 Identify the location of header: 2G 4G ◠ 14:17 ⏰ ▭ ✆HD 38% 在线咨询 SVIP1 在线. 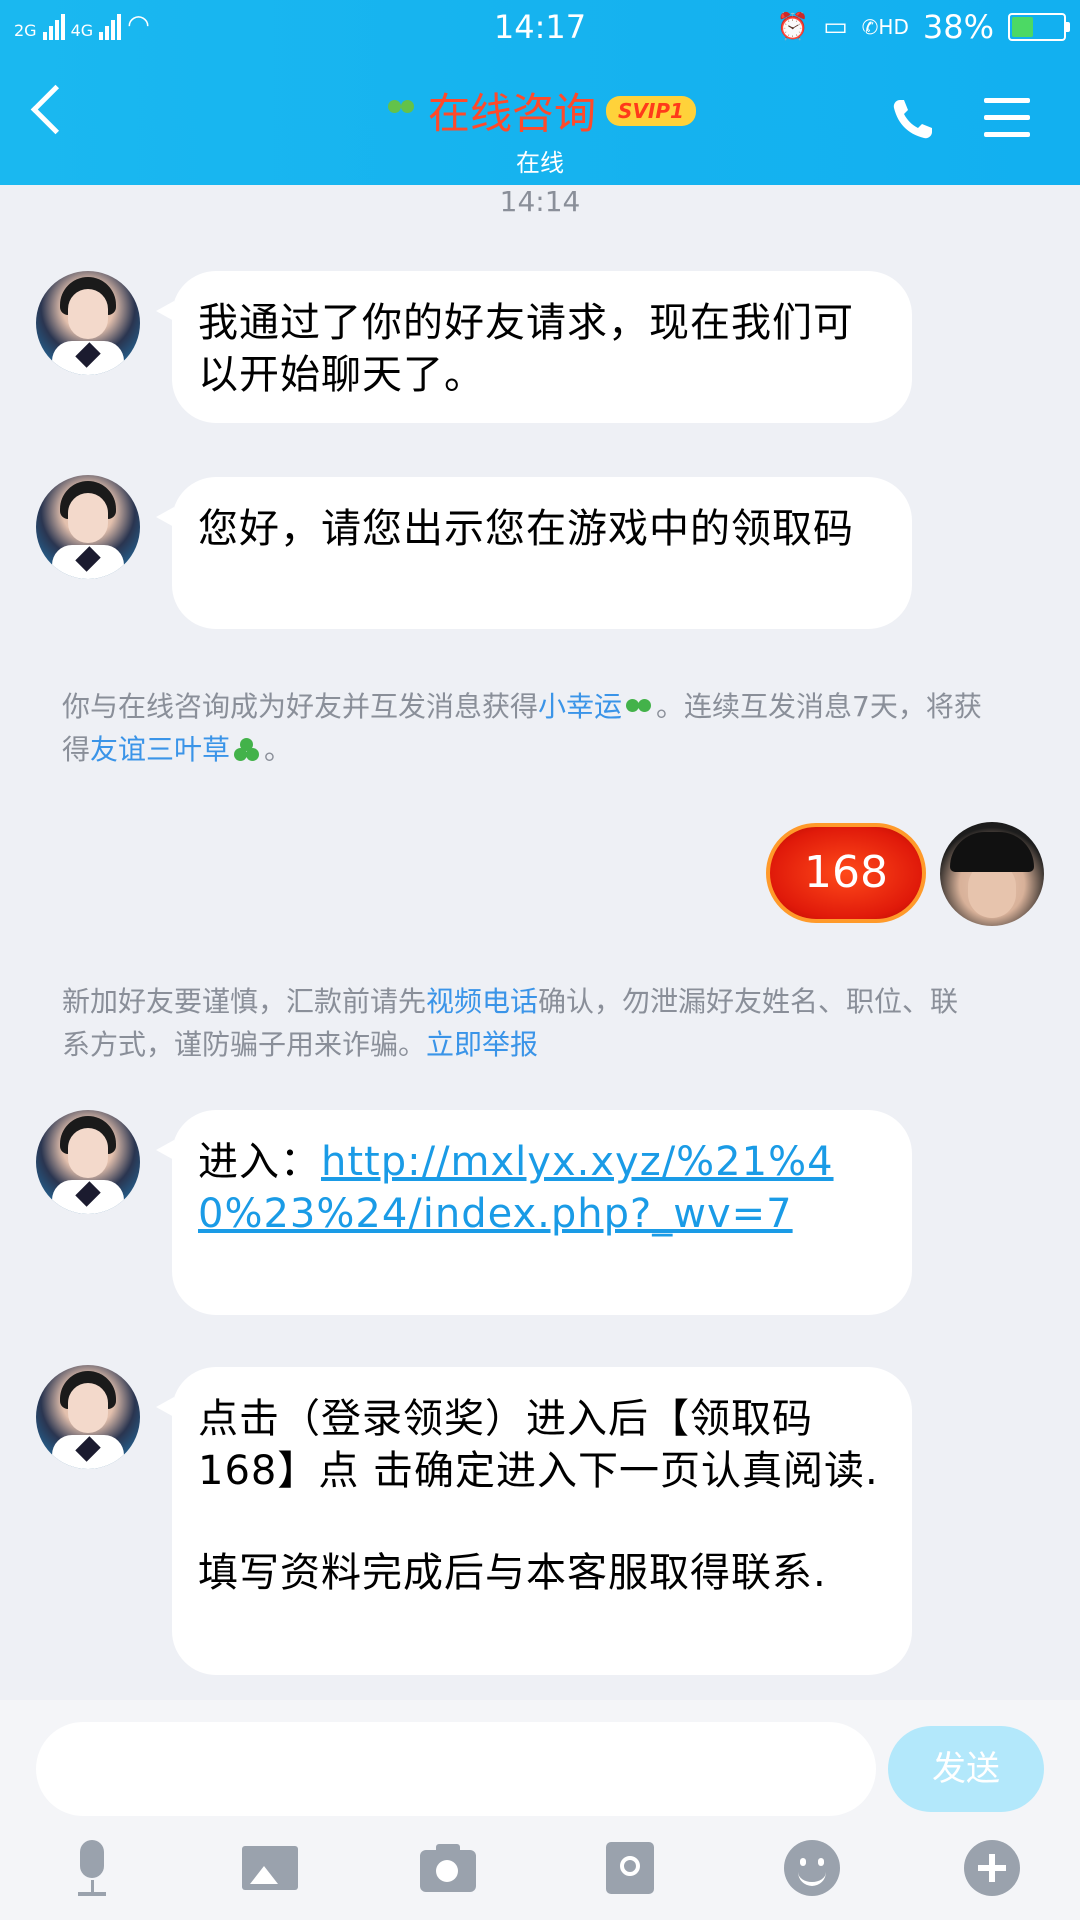
(540, 92).